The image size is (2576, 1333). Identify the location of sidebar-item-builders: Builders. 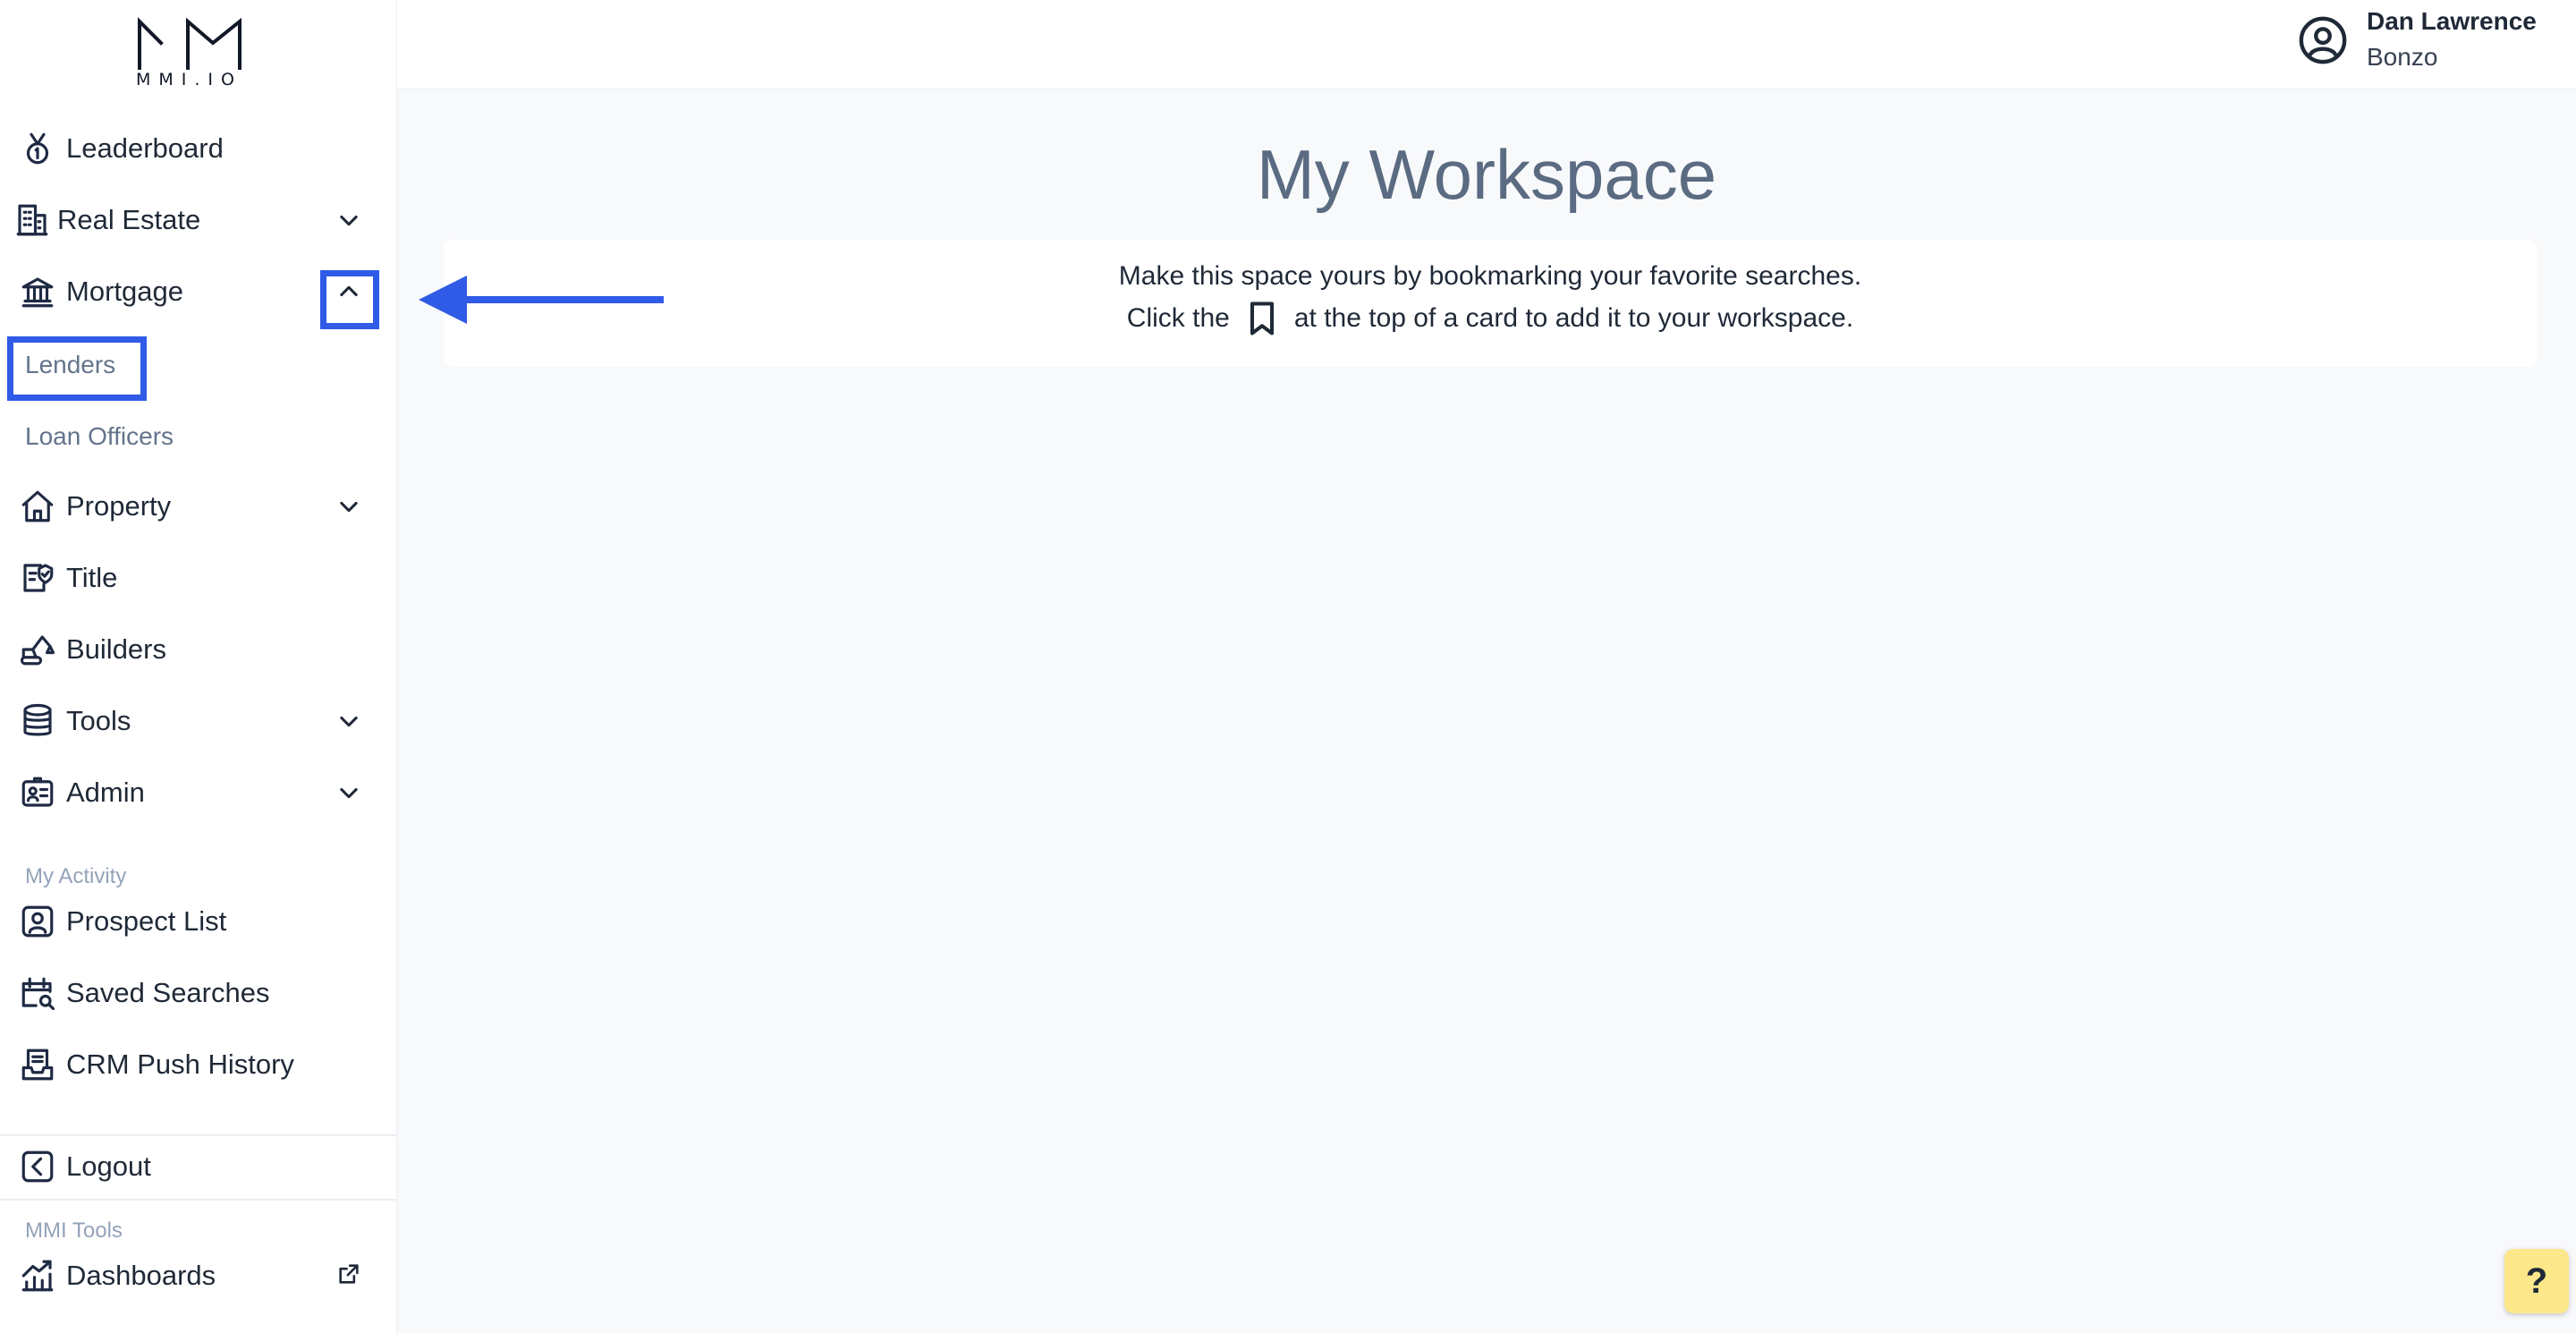
(201, 649).